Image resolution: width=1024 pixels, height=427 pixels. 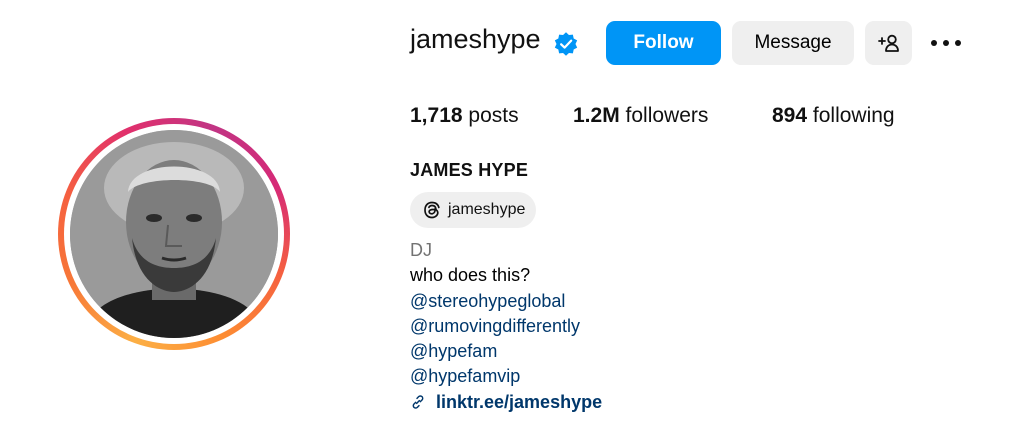 I want to click on followers-label: followers, so click(x=667, y=115).